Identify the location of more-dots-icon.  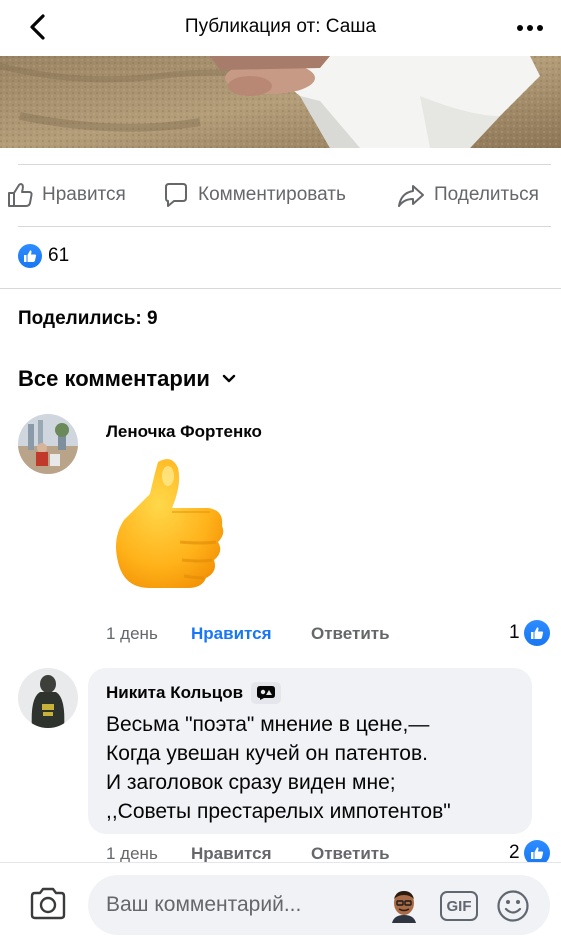
(530, 28).